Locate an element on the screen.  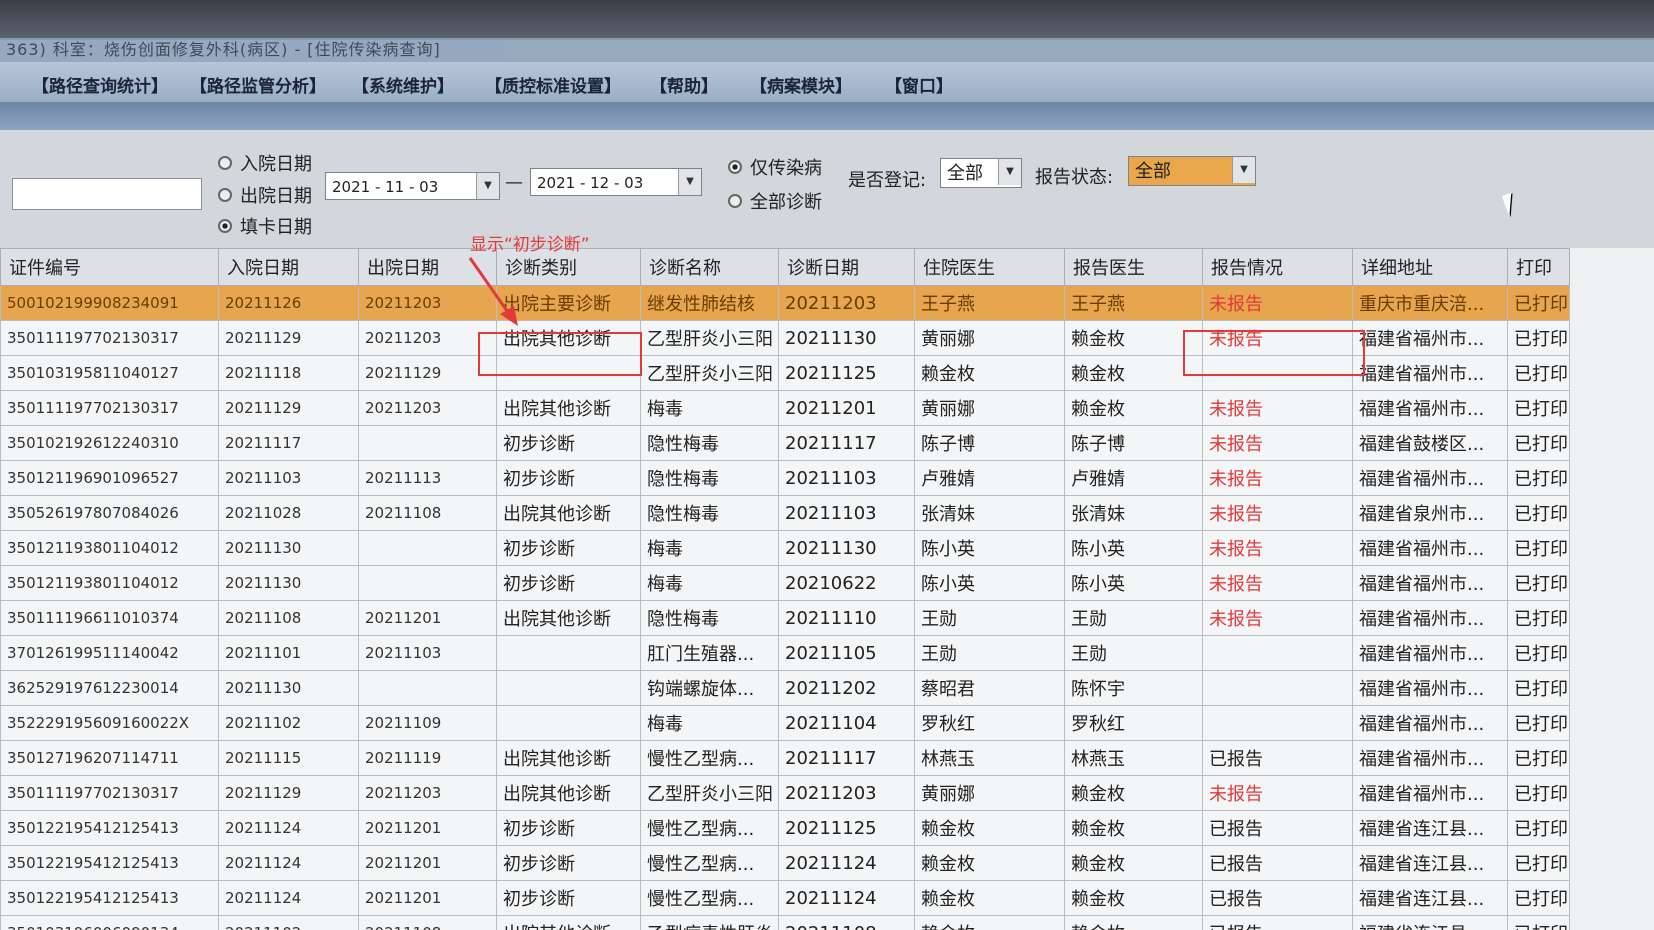
table-cell: 赖金枚 is located at coordinates (989, 922).